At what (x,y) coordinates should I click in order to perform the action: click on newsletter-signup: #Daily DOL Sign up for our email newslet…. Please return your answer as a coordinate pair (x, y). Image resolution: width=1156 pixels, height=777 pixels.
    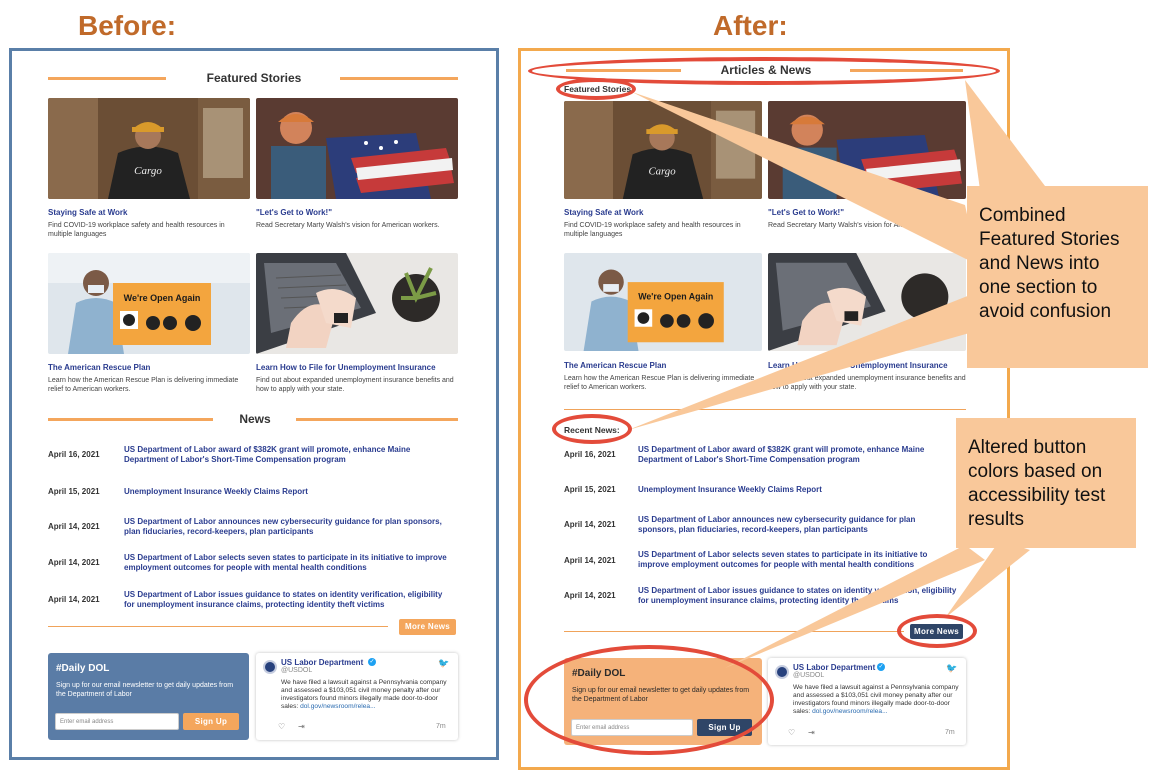
    Looking at the image, I should click on (148, 696).